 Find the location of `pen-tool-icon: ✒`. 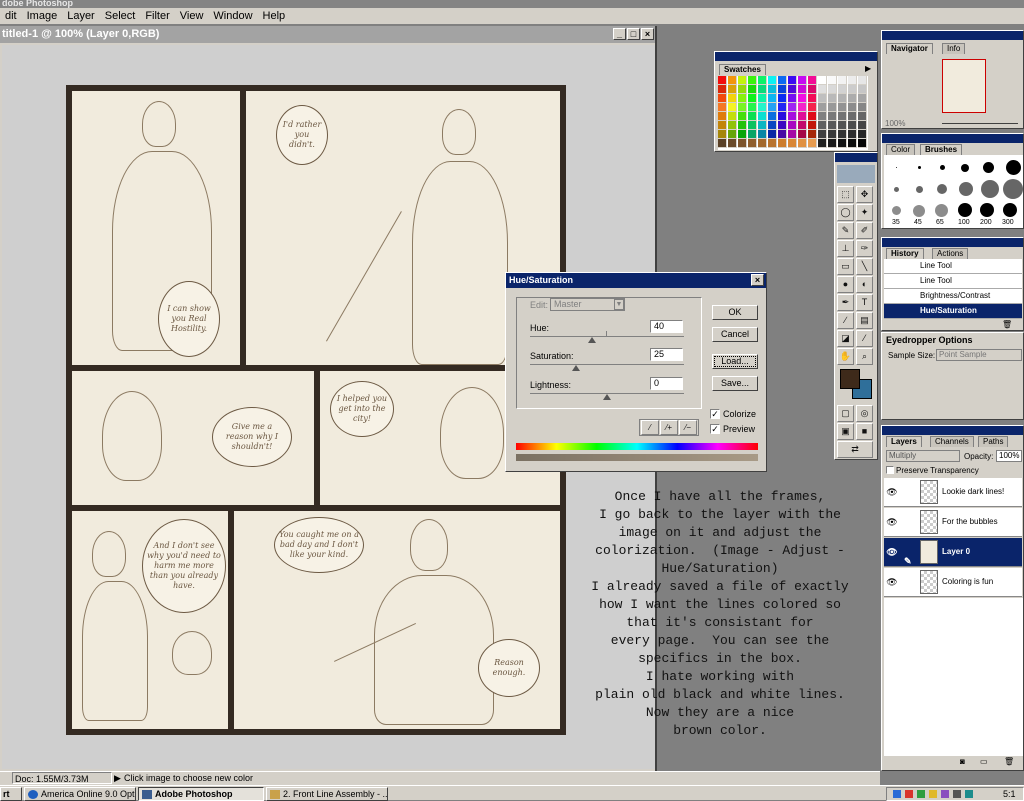

pen-tool-icon: ✒ is located at coordinates (845, 302).